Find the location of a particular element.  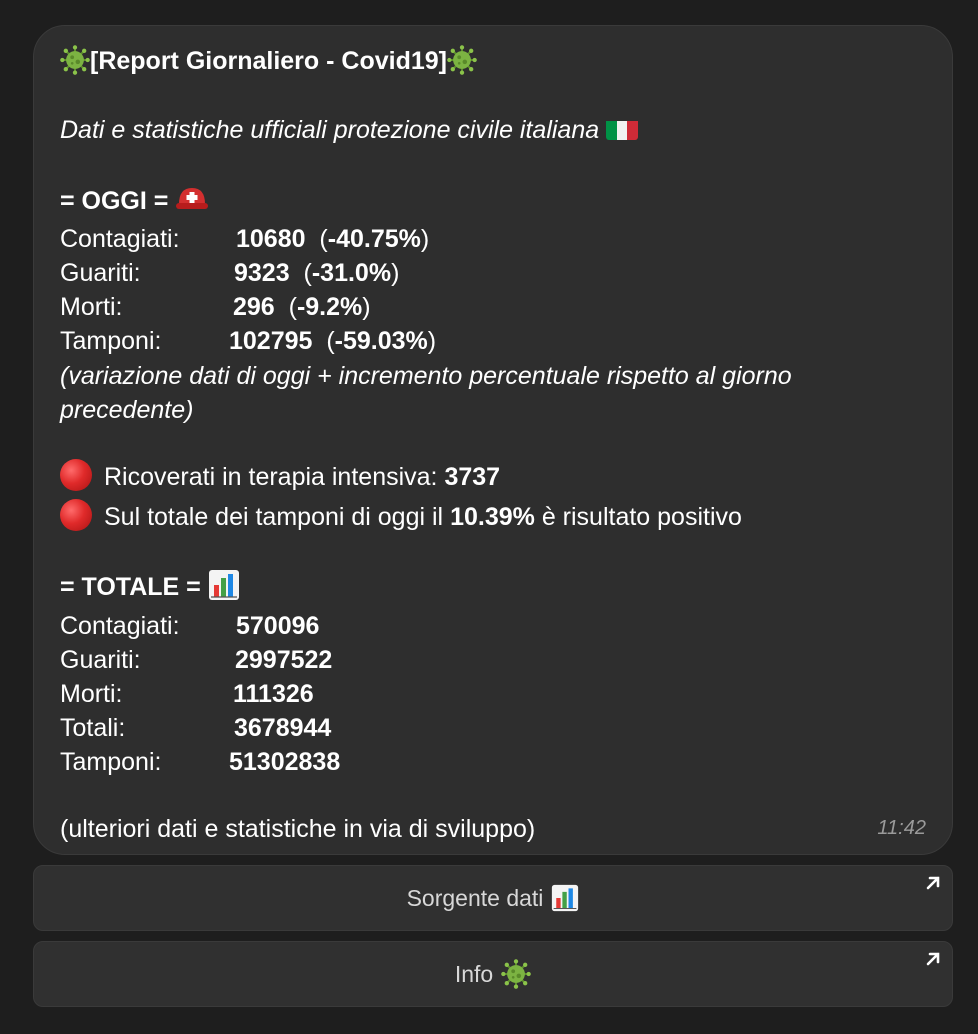

today-tamponi-label: Tamponi: is located at coordinates (111, 341).